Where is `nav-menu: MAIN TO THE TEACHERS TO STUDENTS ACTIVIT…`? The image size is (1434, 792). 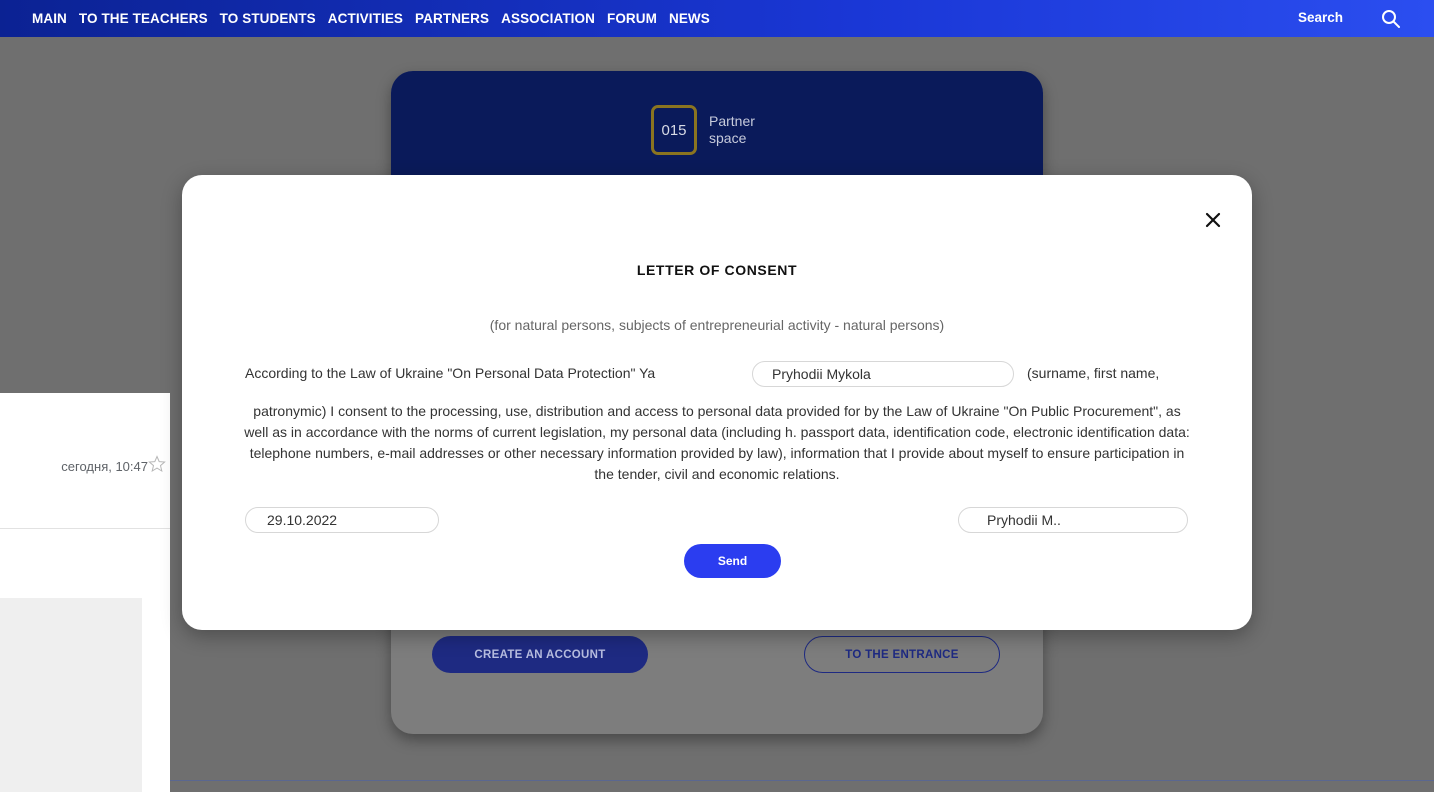 nav-menu: MAIN TO THE TEACHERS TO STUDENTS ACTIVIT… is located at coordinates (377, 18).